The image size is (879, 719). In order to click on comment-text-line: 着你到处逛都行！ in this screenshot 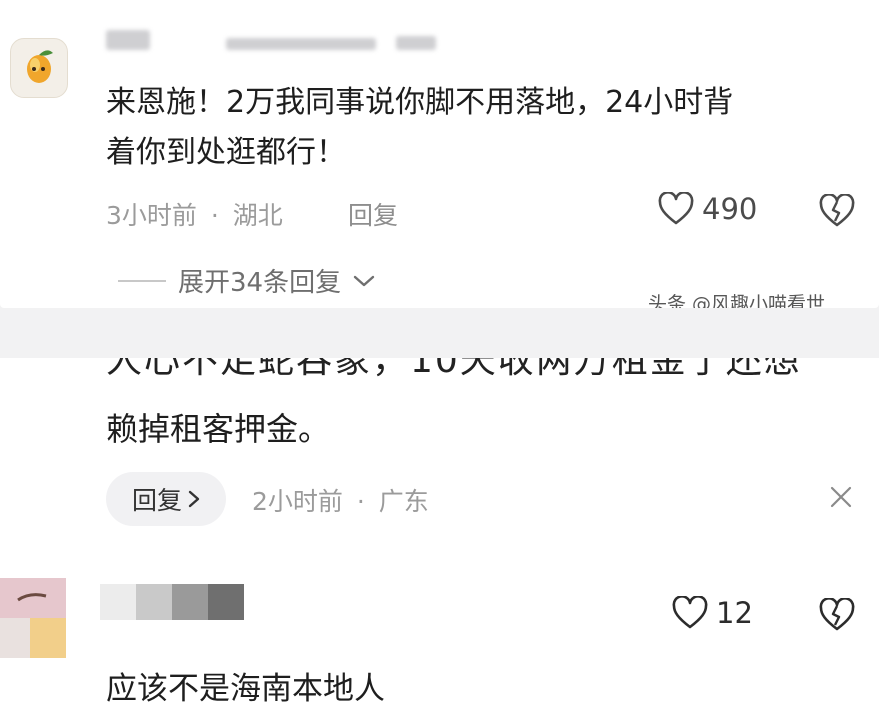, I will do `click(226, 152)`.